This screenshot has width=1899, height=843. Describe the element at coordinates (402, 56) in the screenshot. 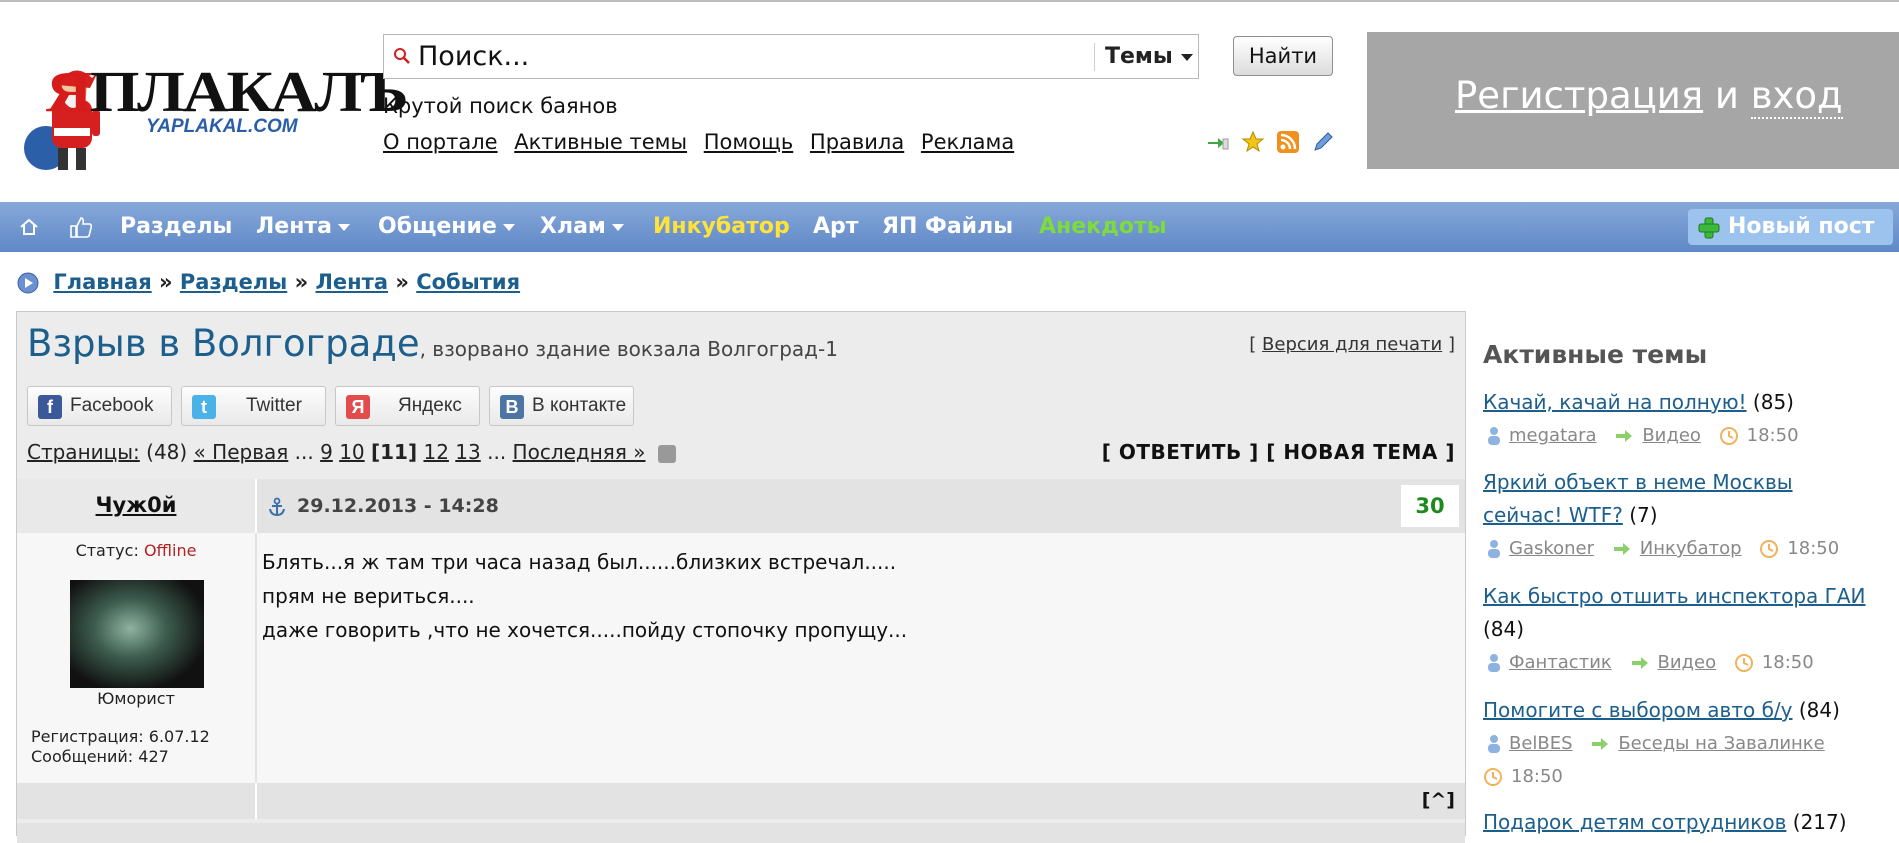

I see `search-icon` at that location.